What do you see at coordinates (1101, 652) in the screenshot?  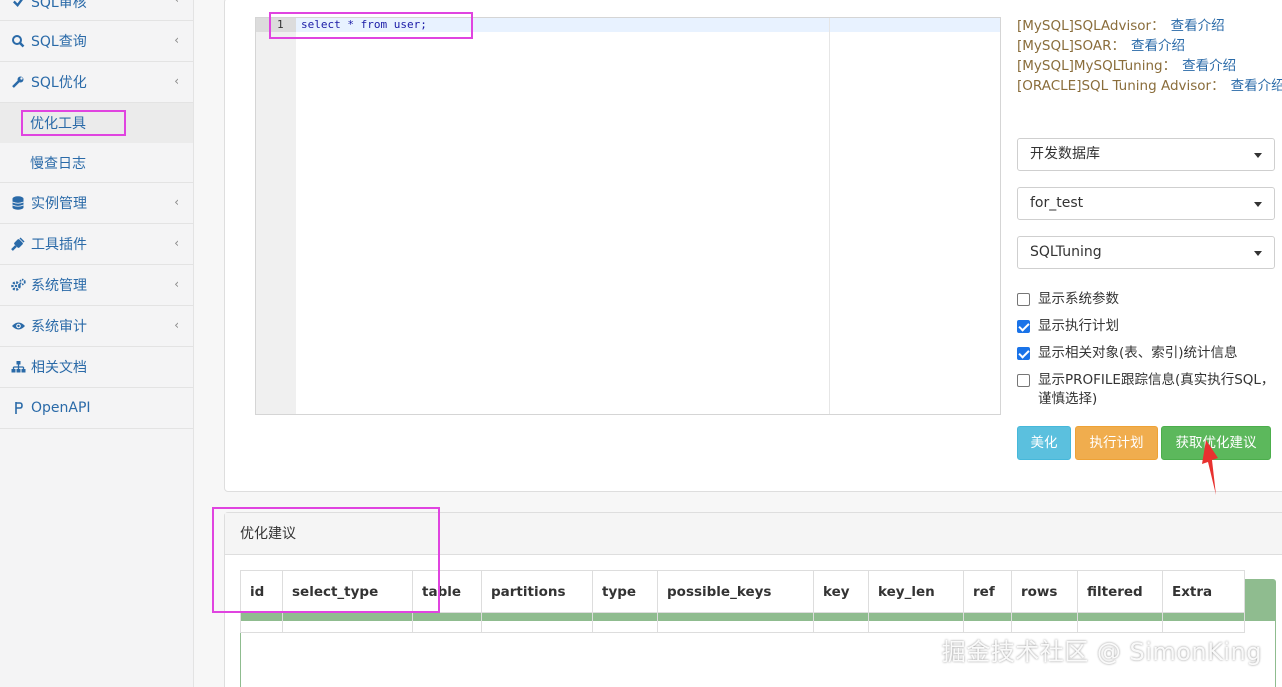 I see `watermark: 掘金技术社区 @ SimonKing` at bounding box center [1101, 652].